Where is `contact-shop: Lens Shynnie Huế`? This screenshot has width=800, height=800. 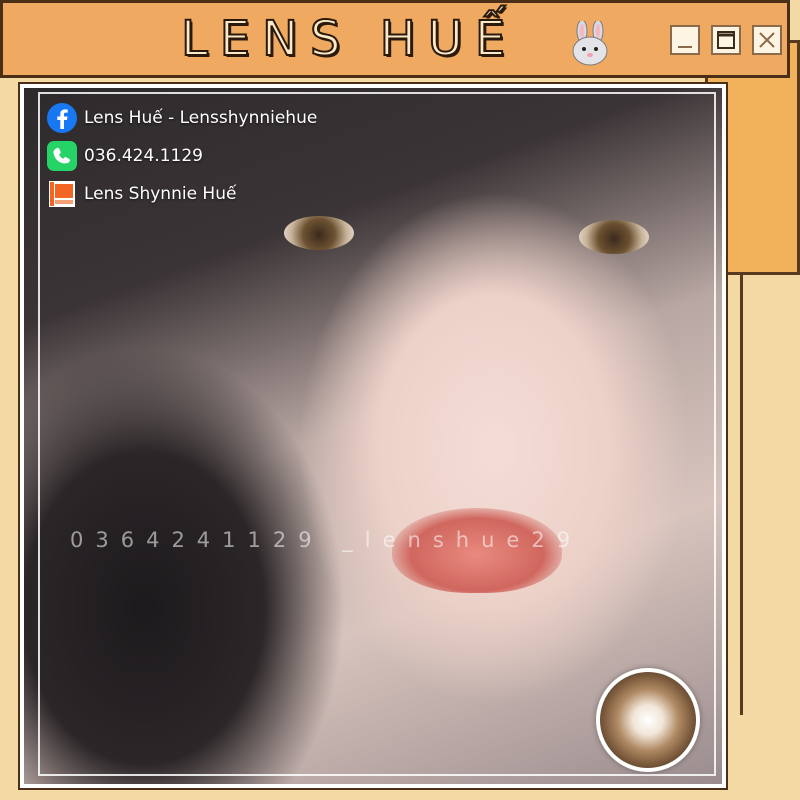
contact-shop: Lens Shynnie Huế is located at coordinates (141, 194).